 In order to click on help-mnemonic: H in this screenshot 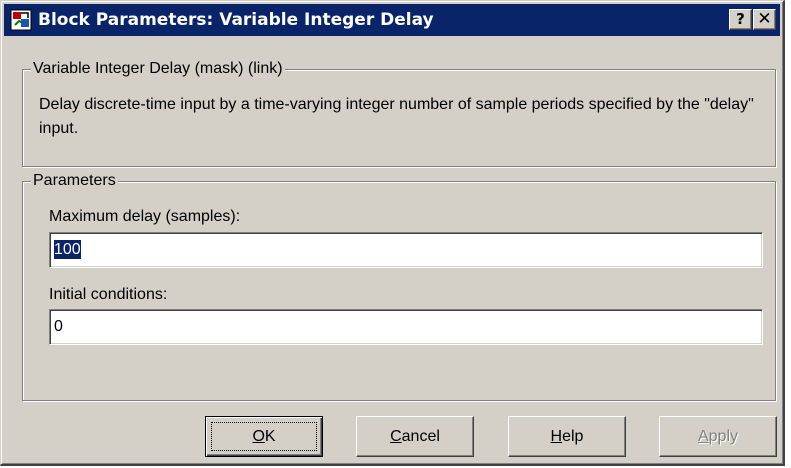, I will do `click(556, 436)`.